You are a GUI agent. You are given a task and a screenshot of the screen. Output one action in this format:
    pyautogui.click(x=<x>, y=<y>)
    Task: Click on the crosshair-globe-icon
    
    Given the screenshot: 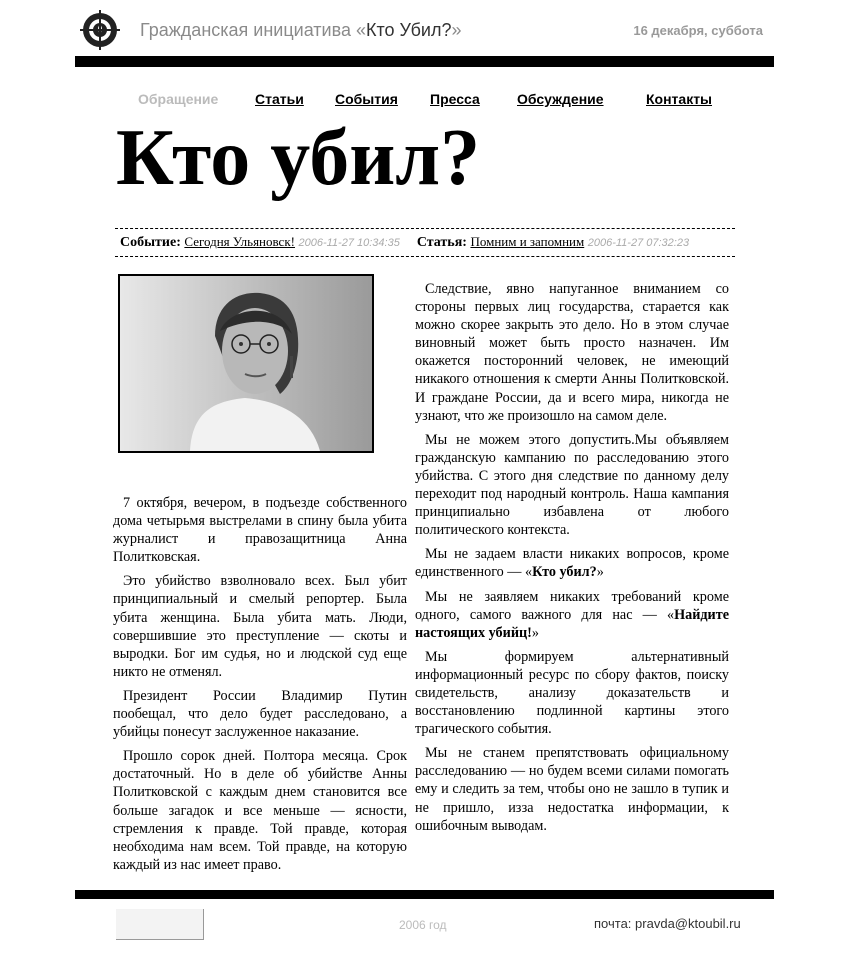 What is the action you would take?
    pyautogui.click(x=100, y=30)
    